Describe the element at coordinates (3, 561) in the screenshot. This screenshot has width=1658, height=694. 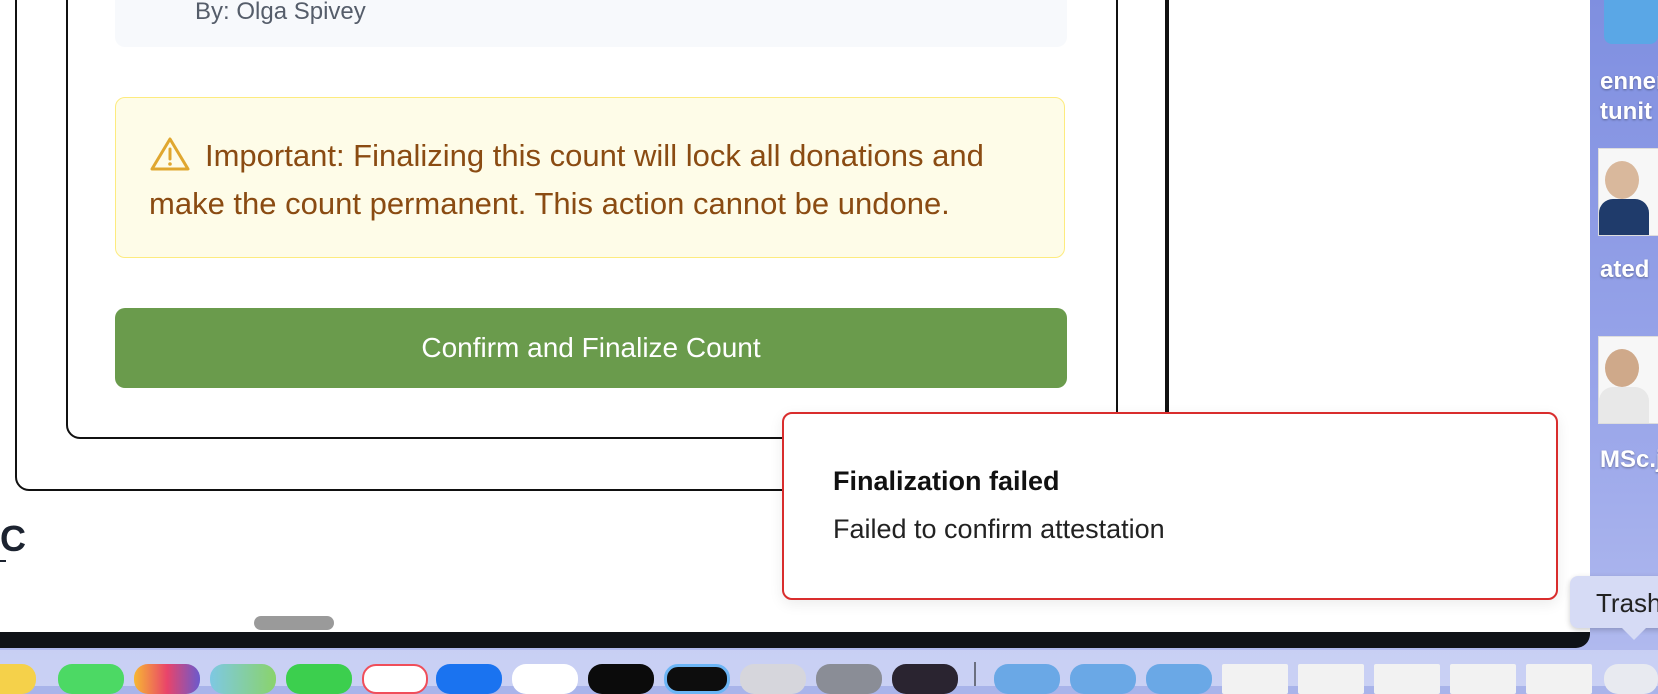
I see `brand-underline` at that location.